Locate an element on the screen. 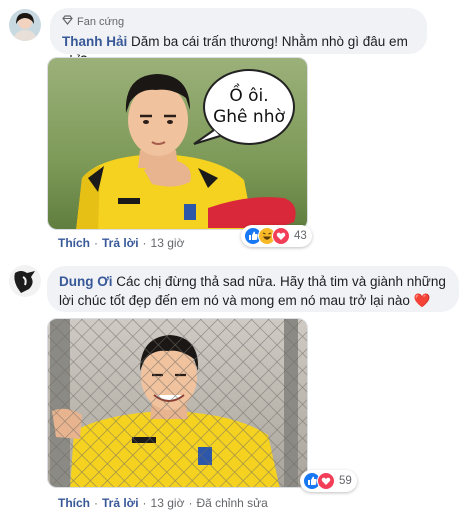 This screenshot has width=465, height=517. comment-actions: Thích · Trả lời · 13 giờ · Đã chỉnh sửa is located at coordinates (163, 503).